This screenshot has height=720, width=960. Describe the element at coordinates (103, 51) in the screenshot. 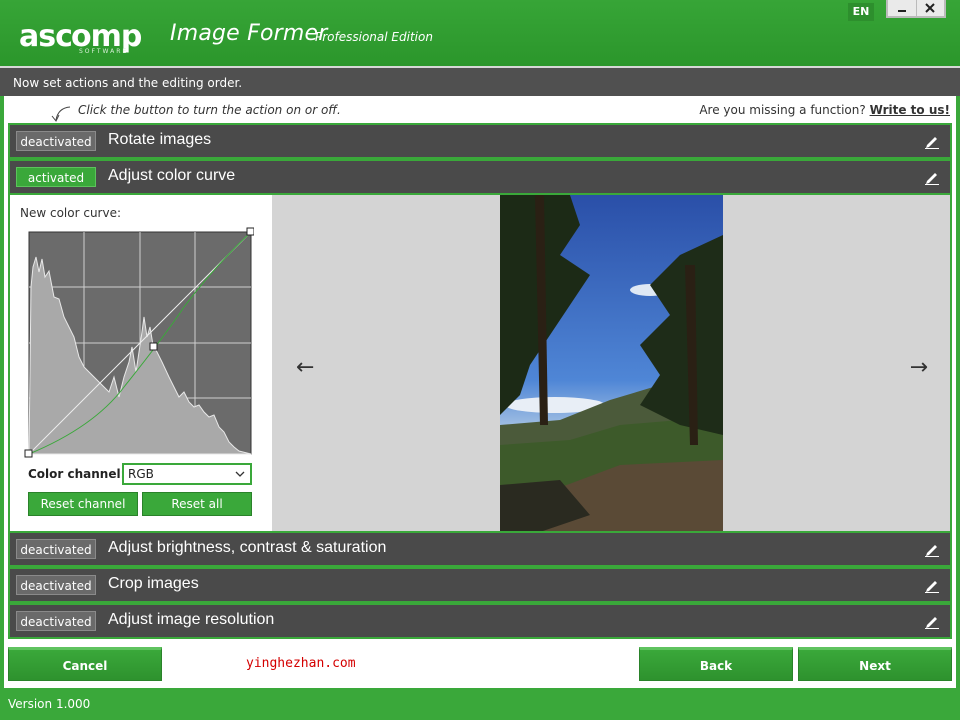

I see `svg-text: SOFTWARE` at that location.